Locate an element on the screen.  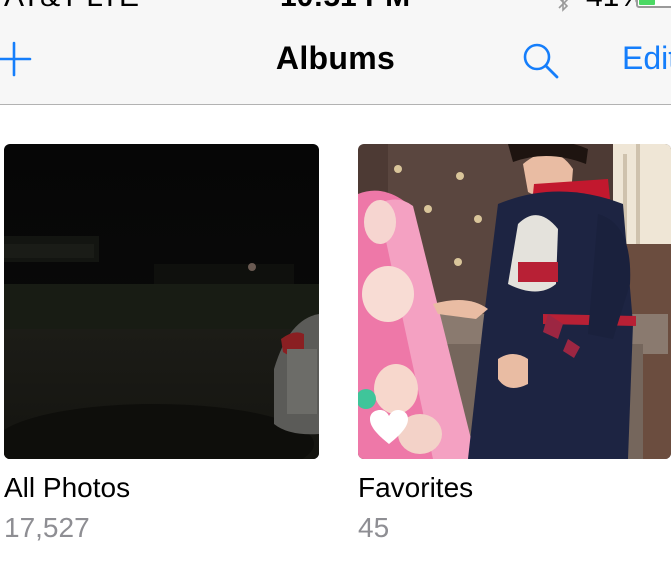
bluetooth-icon is located at coordinates (563, 6).